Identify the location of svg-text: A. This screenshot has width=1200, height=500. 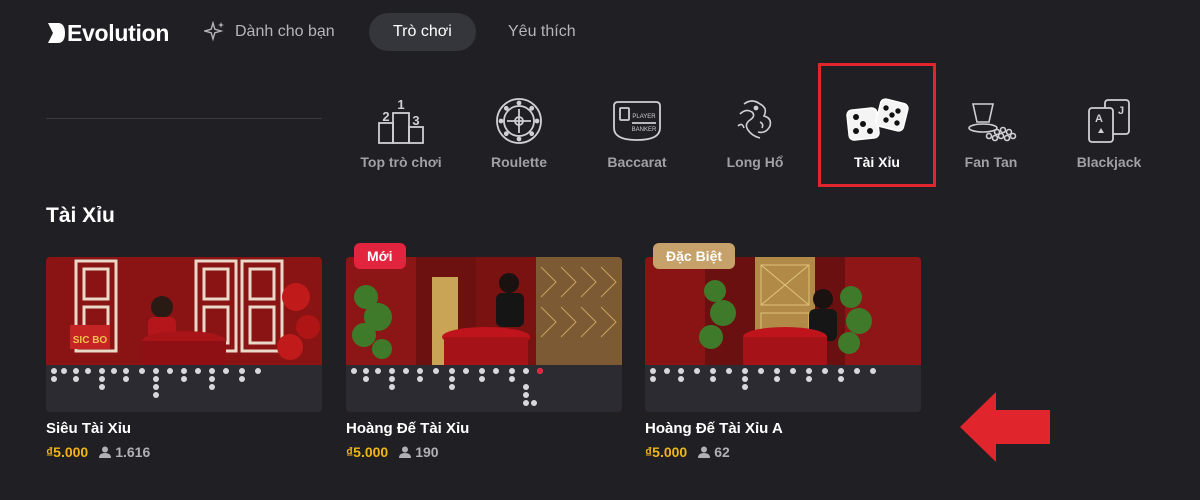
(1099, 119).